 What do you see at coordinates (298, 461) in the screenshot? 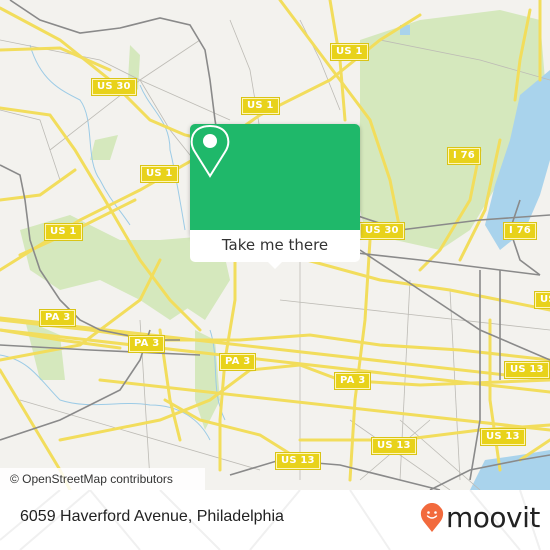
I see `shield-us-13-west: US 13` at bounding box center [298, 461].